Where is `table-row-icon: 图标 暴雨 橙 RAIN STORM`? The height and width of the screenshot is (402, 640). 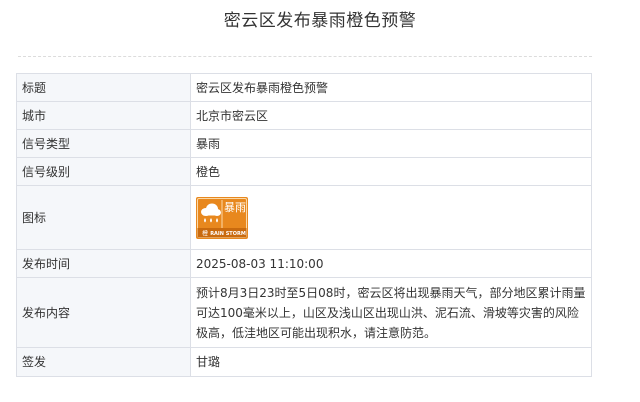 table-row-icon: 图标 暴雨 橙 RAIN STORM is located at coordinates (304, 217).